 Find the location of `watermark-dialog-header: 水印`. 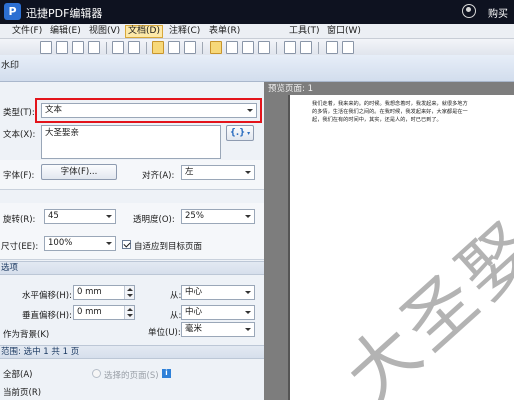

watermark-dialog-header: 水印 is located at coordinates (257, 68).